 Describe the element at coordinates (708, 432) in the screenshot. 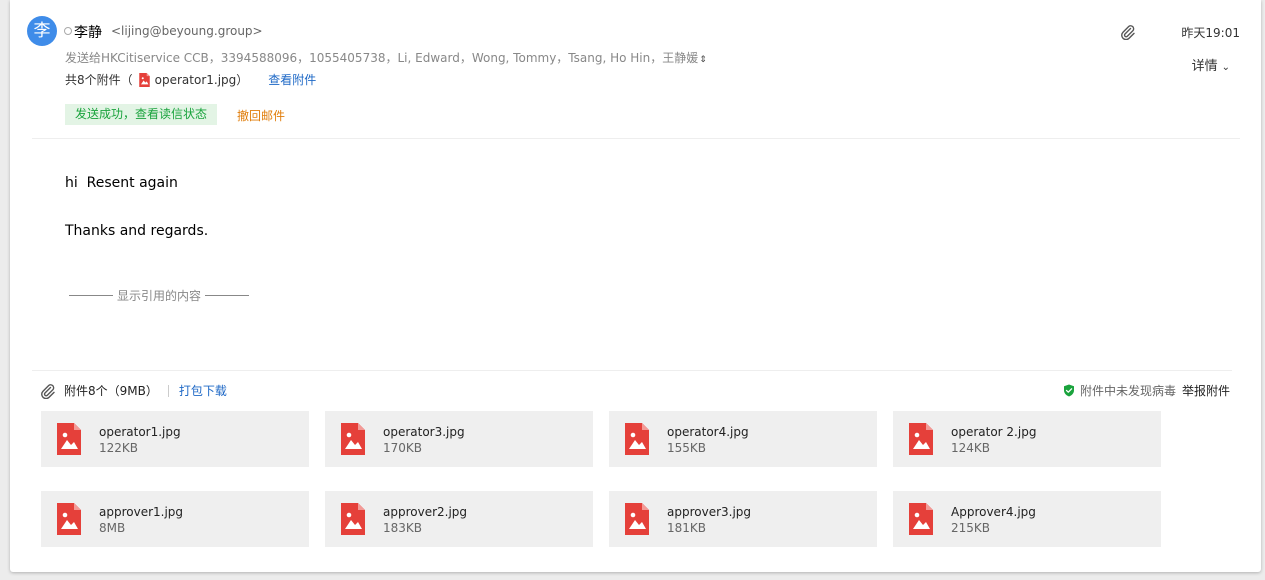

I see `attachment-name: operator4.jpg` at that location.